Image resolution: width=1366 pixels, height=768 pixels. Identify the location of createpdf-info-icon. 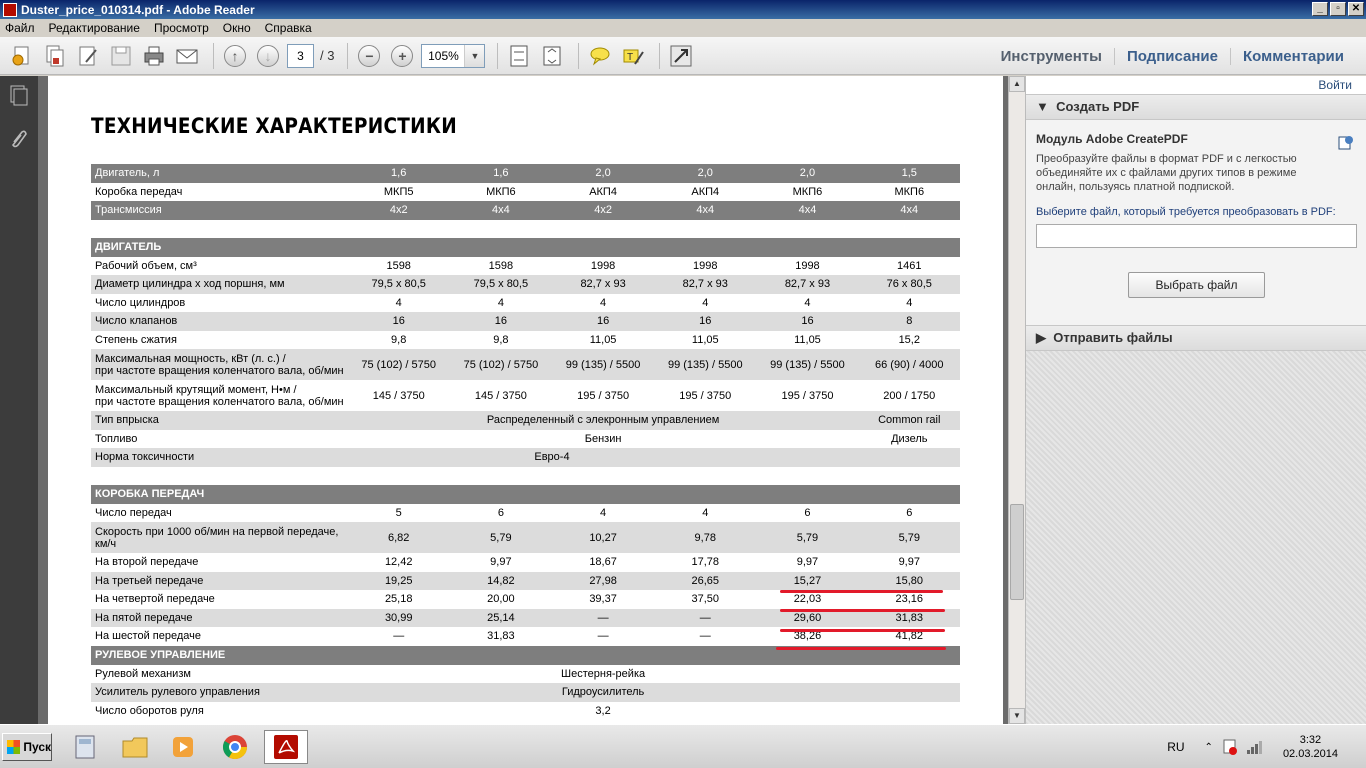
(1346, 142).